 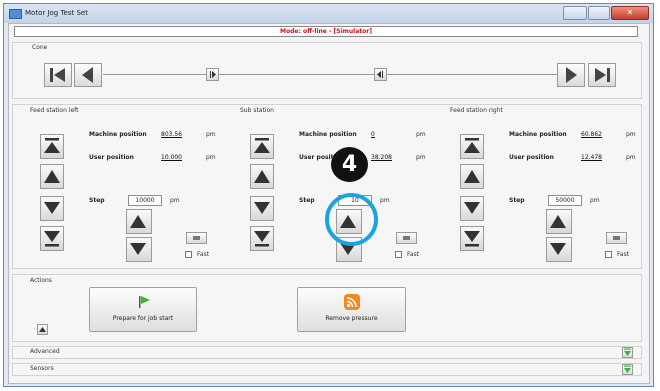 What do you see at coordinates (565, 200) in the screenshot?
I see `step-input: 50000` at bounding box center [565, 200].